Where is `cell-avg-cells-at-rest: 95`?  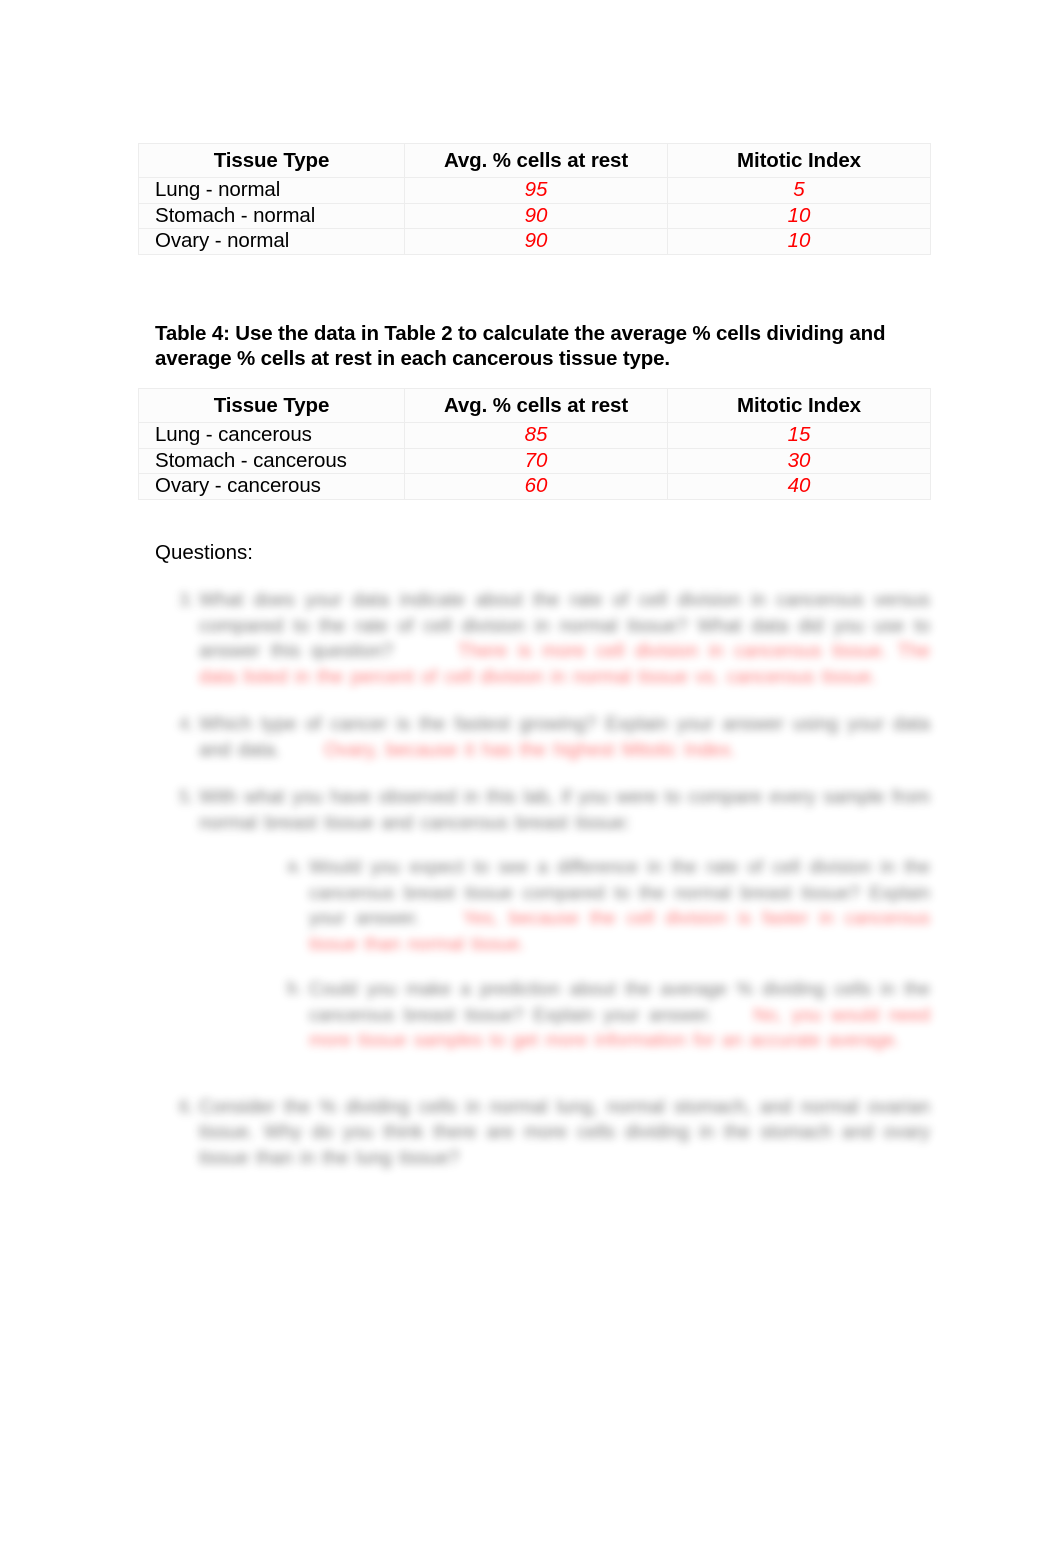 cell-avg-cells-at-rest: 95 is located at coordinates (536, 190).